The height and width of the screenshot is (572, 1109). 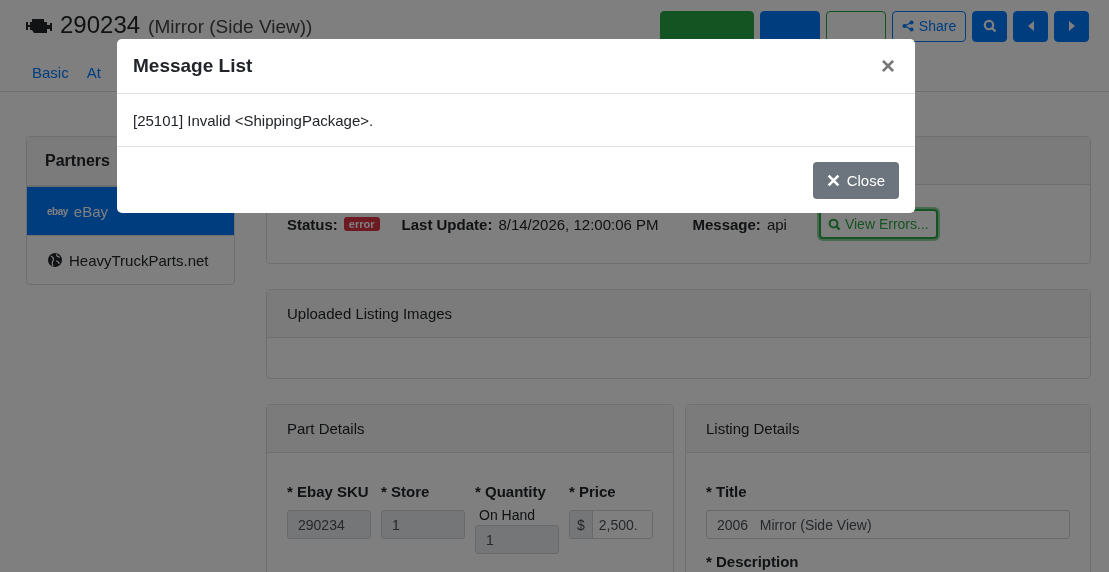 I want to click on next-button, so click(x=1071, y=26).